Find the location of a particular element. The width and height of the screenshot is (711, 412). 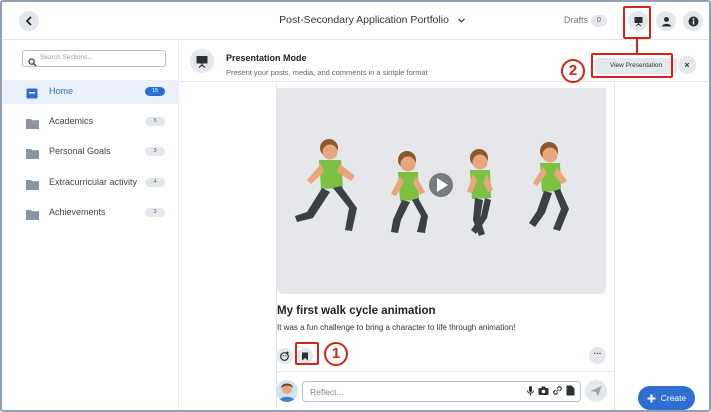

highlight-bookmark-button is located at coordinates (307, 353).